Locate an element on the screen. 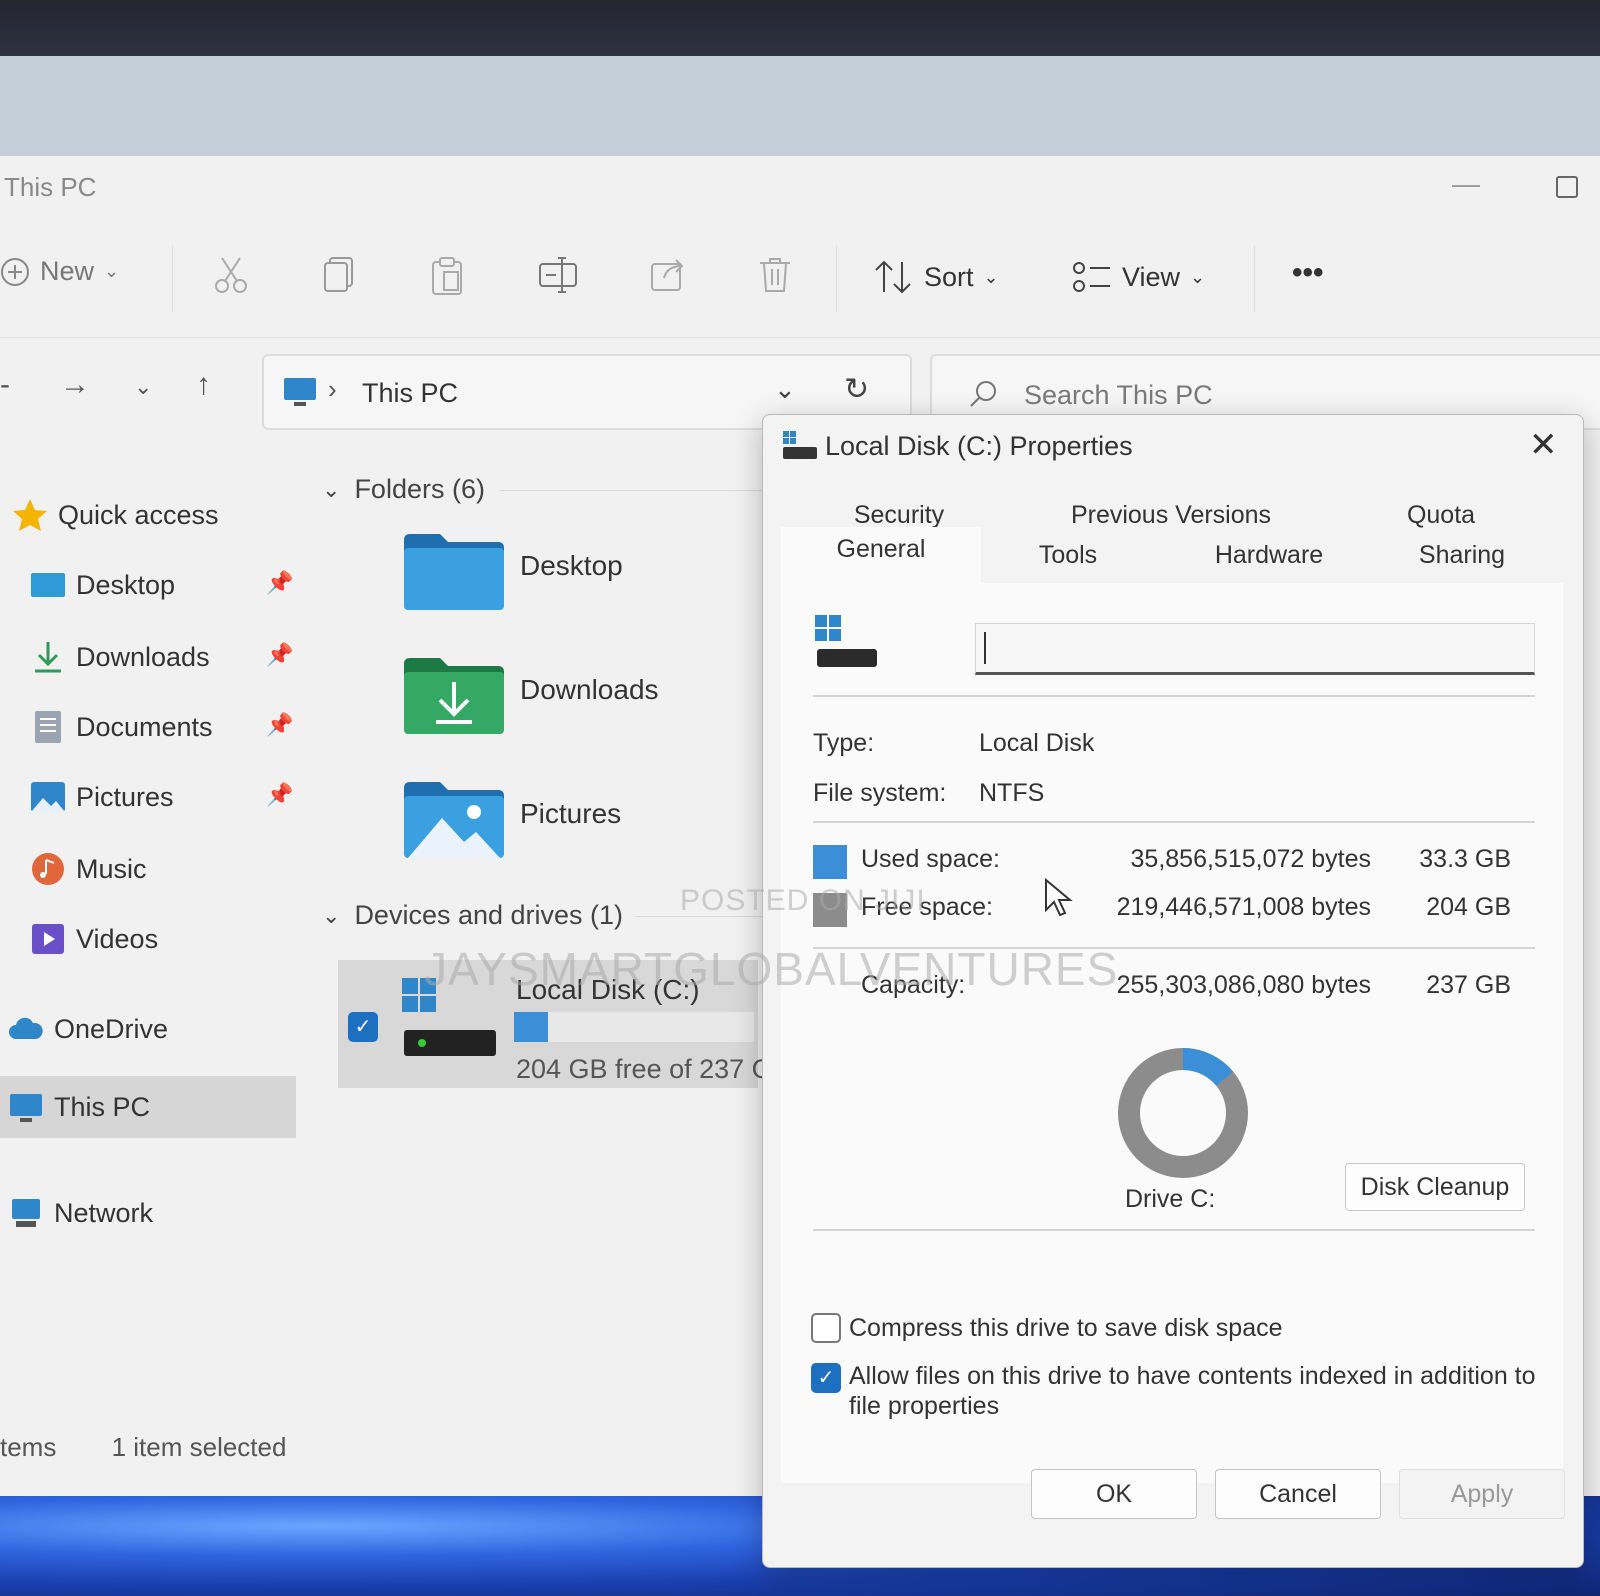 The width and height of the screenshot is (1600, 1596). search-input: Search This PC is located at coordinates (1118, 395).